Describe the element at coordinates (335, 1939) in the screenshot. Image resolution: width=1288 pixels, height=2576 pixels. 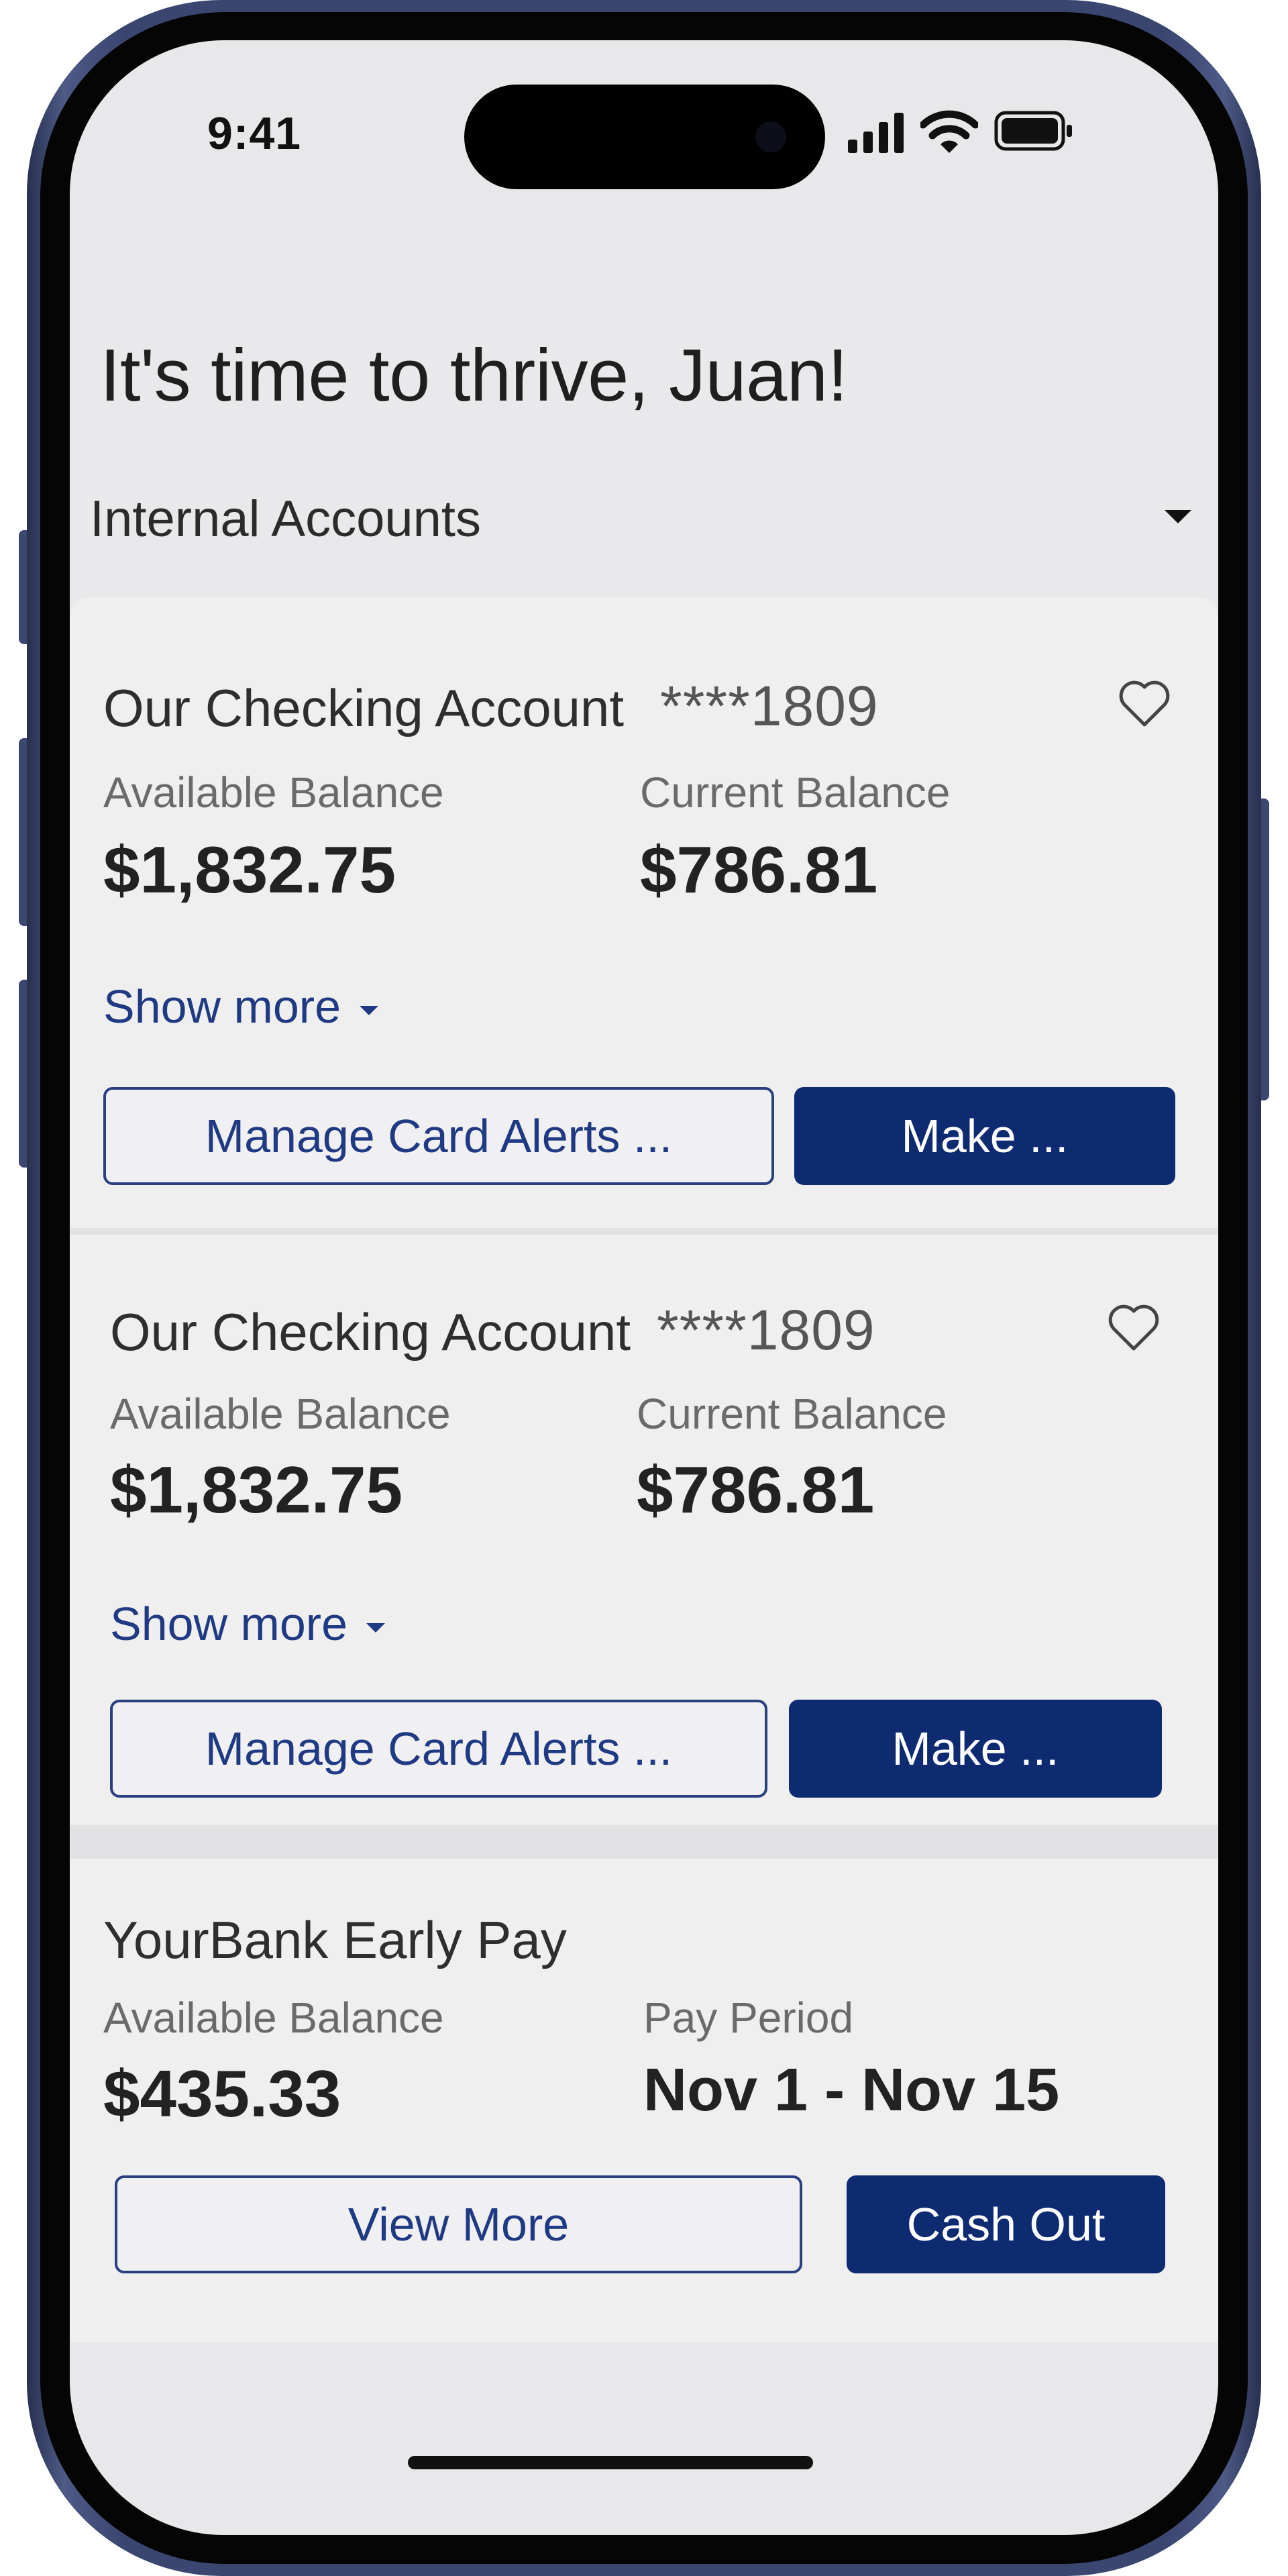
I see `early-pay-title: YourBank Early Pay` at that location.